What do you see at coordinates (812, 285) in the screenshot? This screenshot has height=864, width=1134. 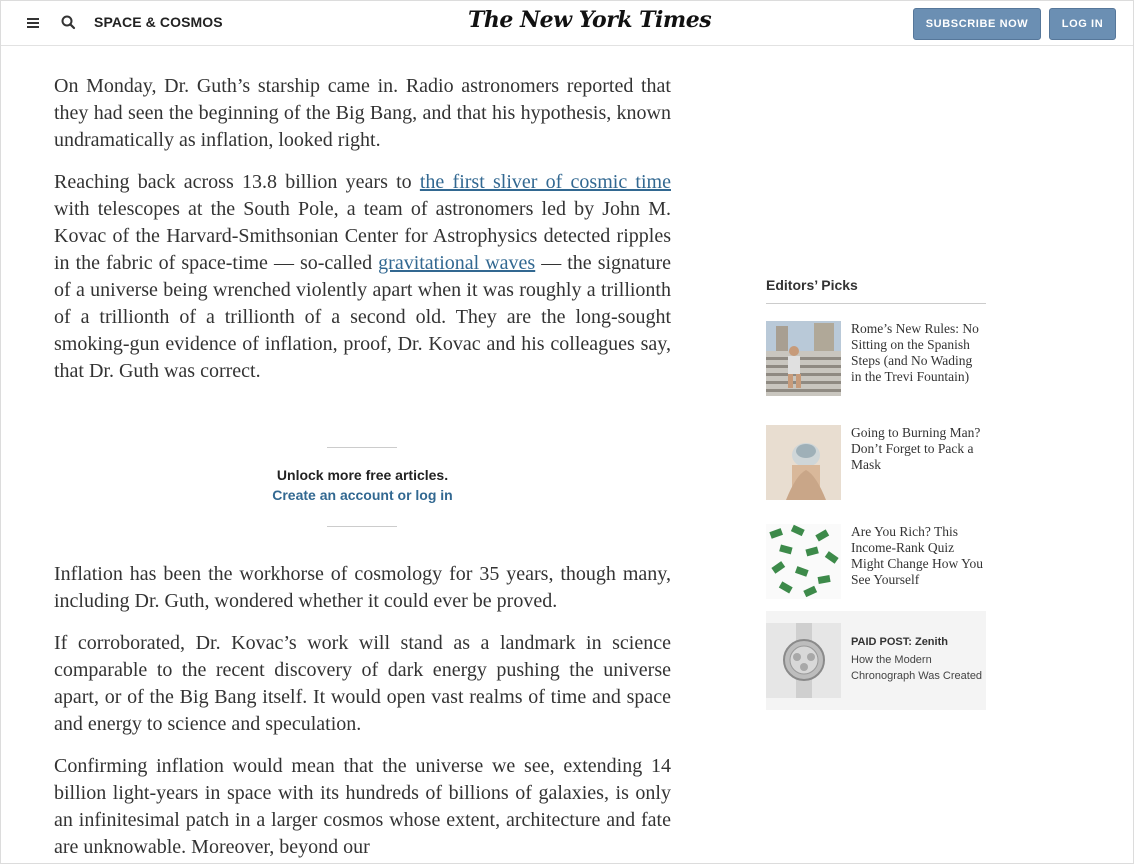 I see `editors-picks-heading: Editors’ Picks` at bounding box center [812, 285].